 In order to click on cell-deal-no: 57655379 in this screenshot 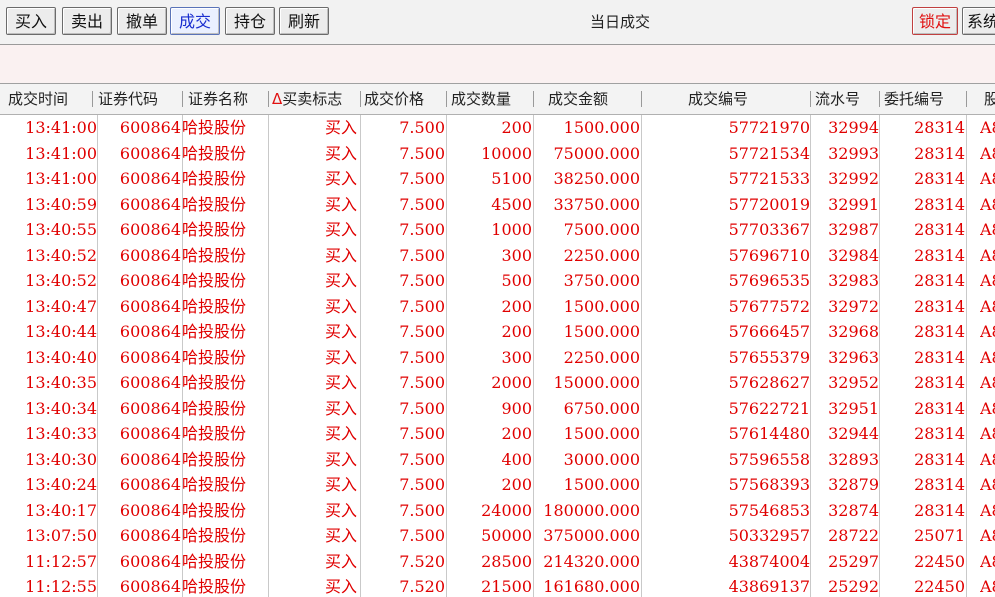, I will do `click(769, 357)`.